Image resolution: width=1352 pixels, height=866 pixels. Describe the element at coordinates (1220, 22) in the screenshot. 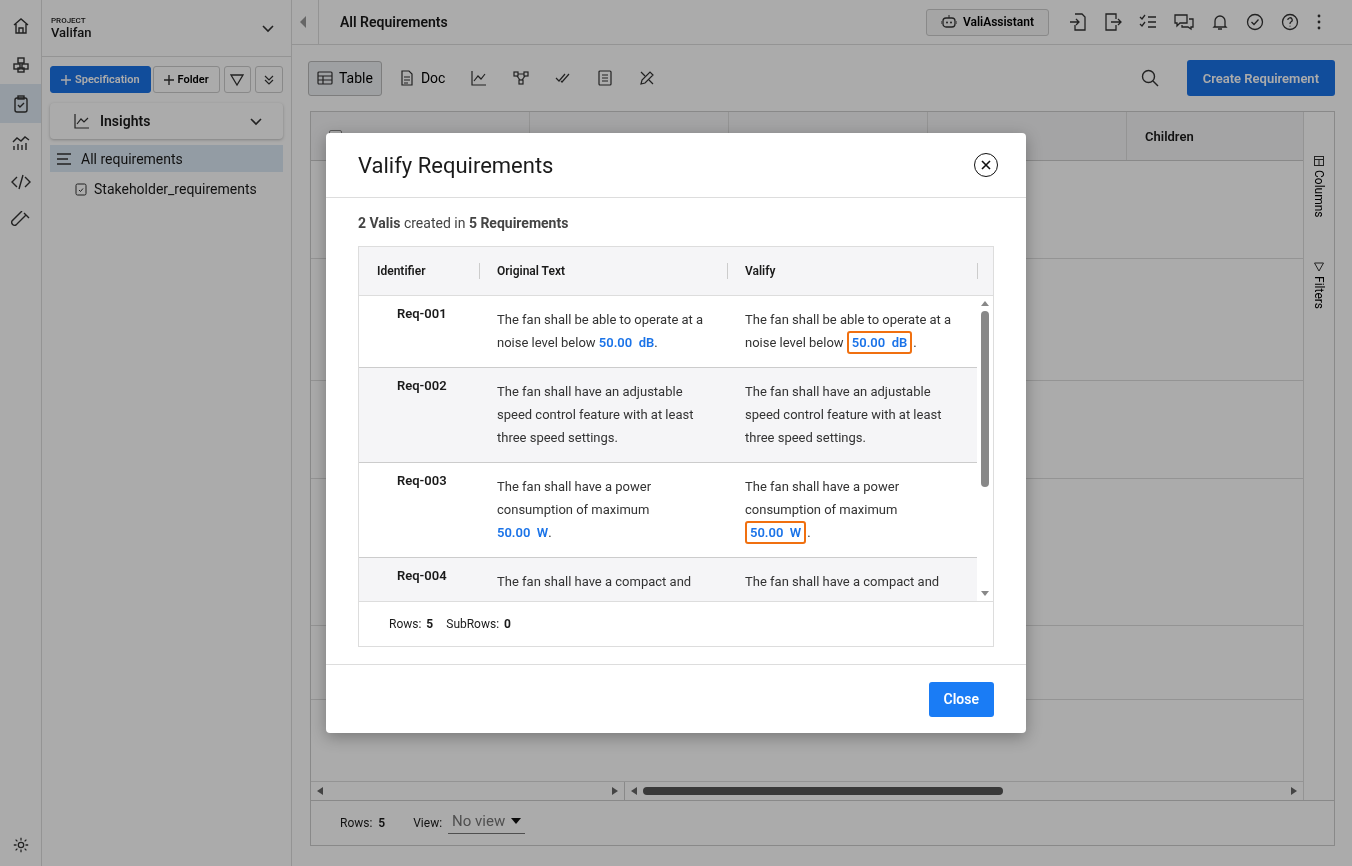

I see `bell-icon` at that location.